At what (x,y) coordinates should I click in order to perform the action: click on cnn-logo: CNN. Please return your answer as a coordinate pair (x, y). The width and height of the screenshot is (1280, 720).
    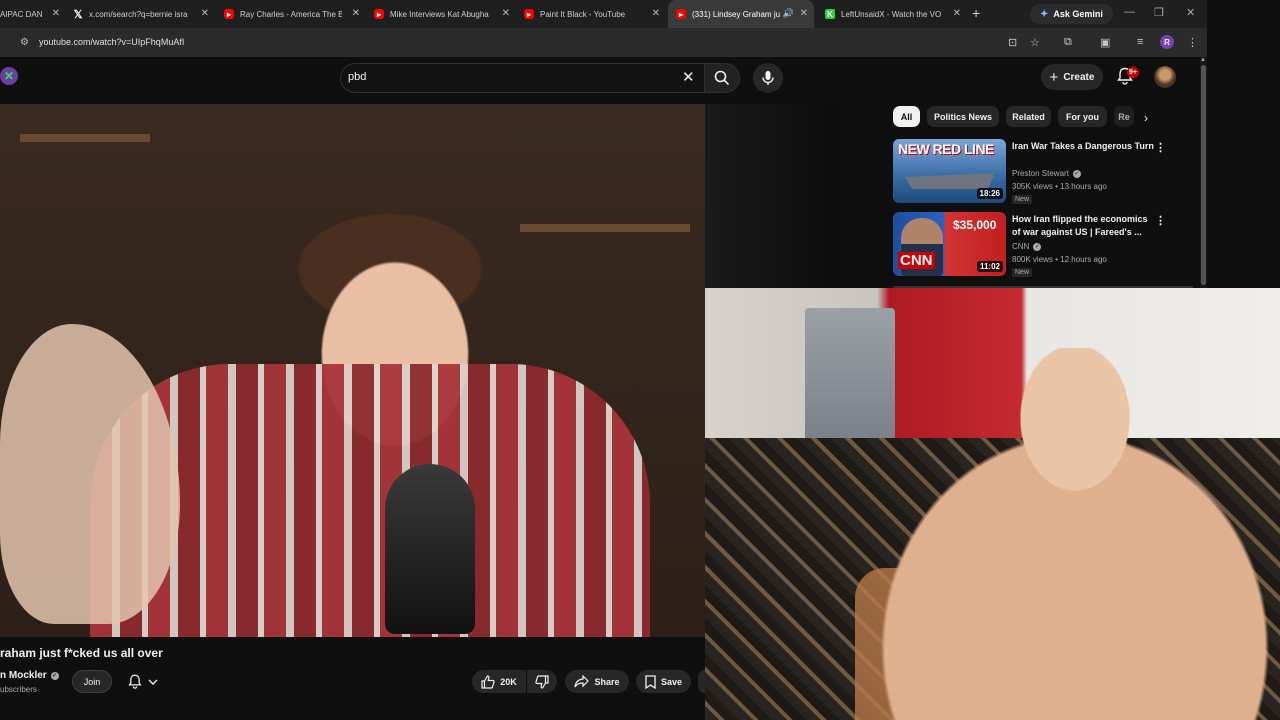
    Looking at the image, I should click on (916, 260).